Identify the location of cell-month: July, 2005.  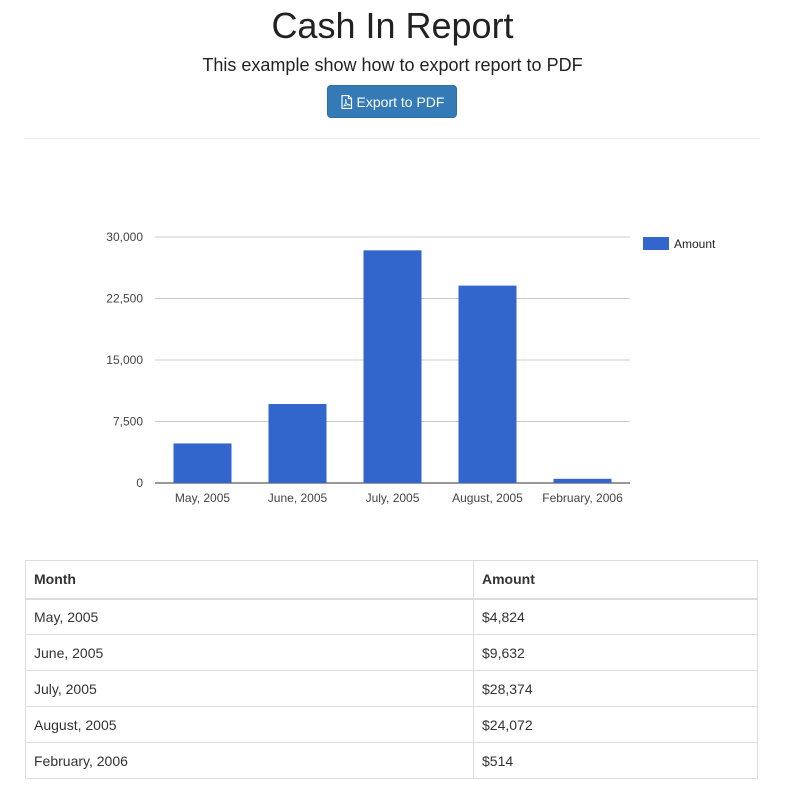
(249, 688).